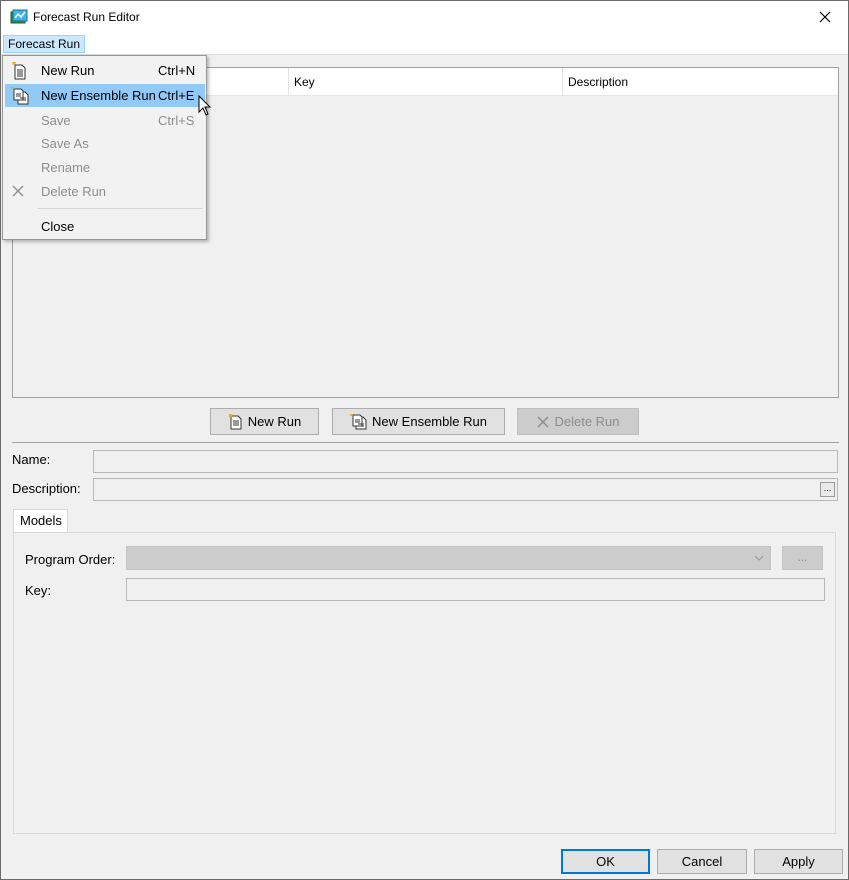 The height and width of the screenshot is (880, 849). What do you see at coordinates (56, 120) in the screenshot?
I see `menu-item-label: Save` at bounding box center [56, 120].